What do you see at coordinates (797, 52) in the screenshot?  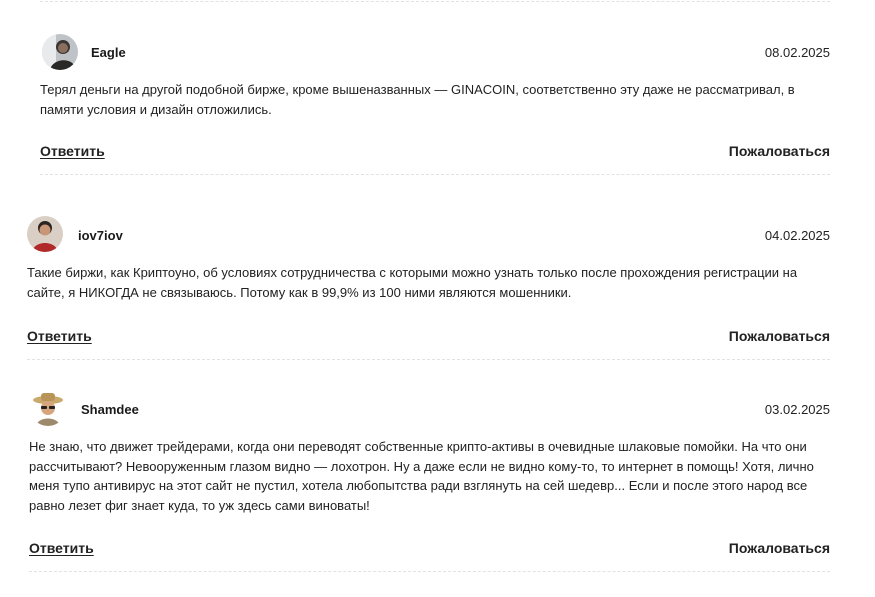 I see `comment-date: 08.02.2025` at bounding box center [797, 52].